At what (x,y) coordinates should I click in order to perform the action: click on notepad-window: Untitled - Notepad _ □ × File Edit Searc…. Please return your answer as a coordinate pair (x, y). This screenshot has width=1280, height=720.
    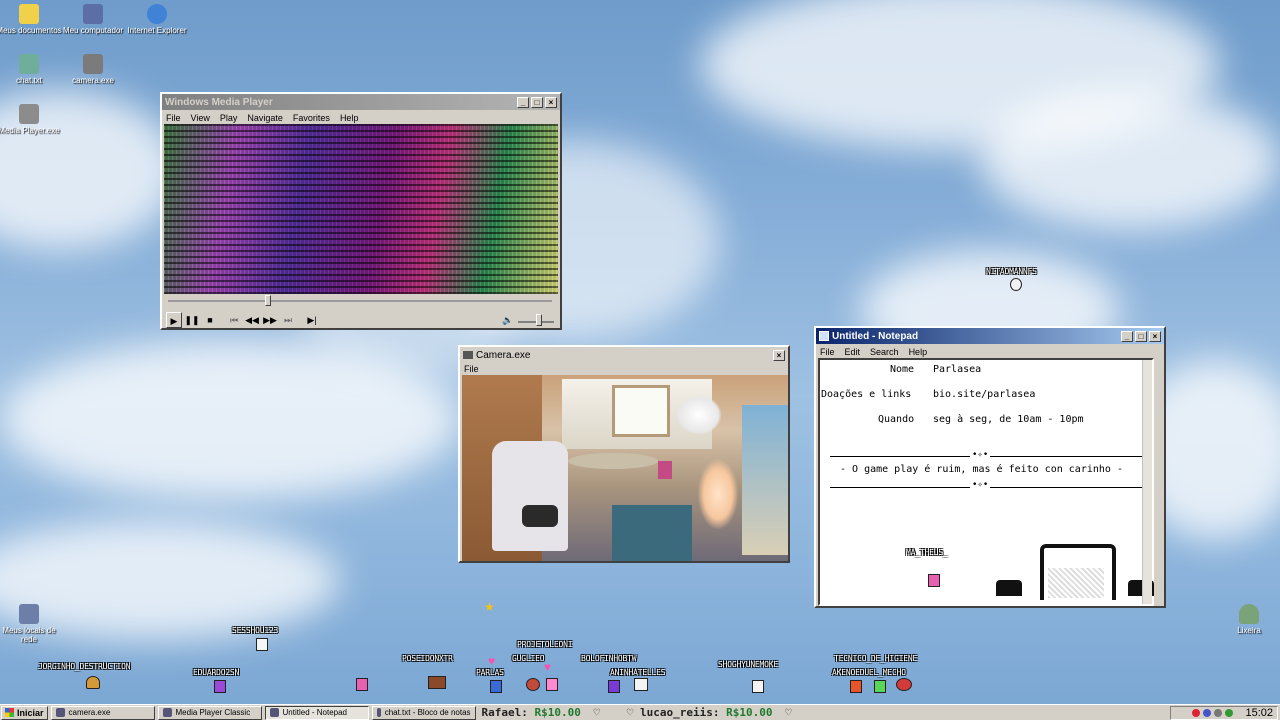
    Looking at the image, I should click on (990, 467).